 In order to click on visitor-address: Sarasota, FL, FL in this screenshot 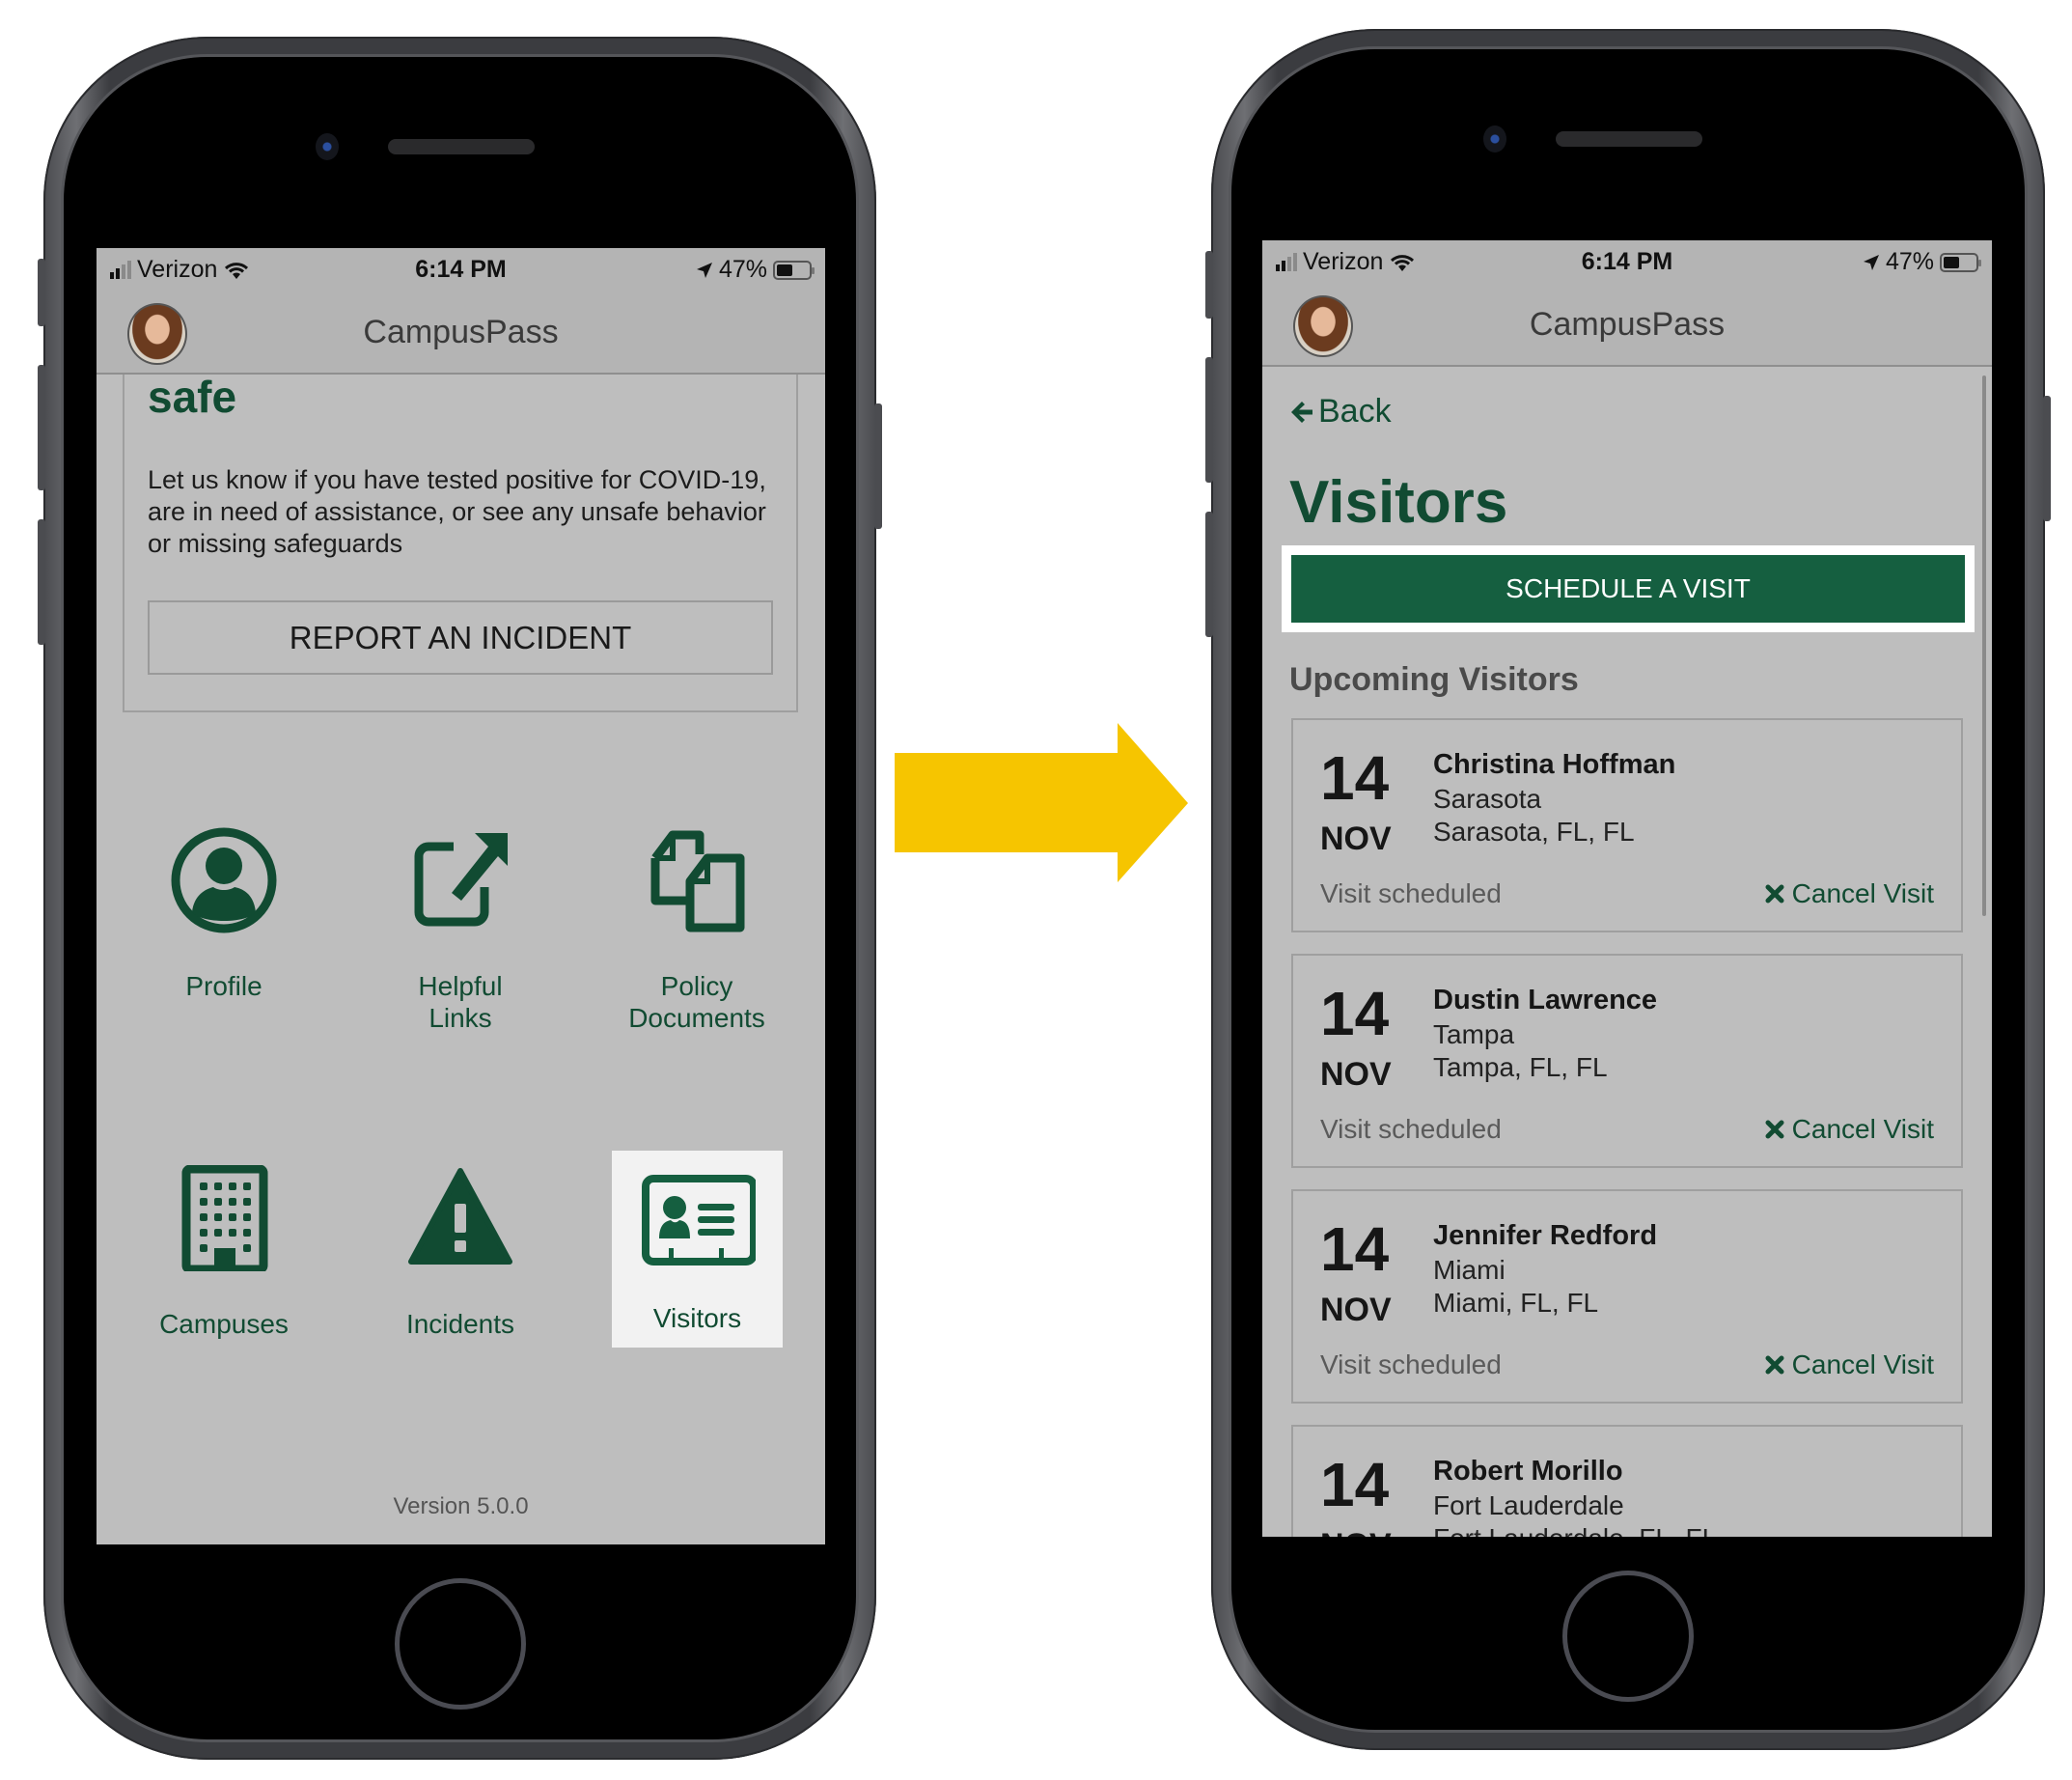, I will do `click(1534, 832)`.